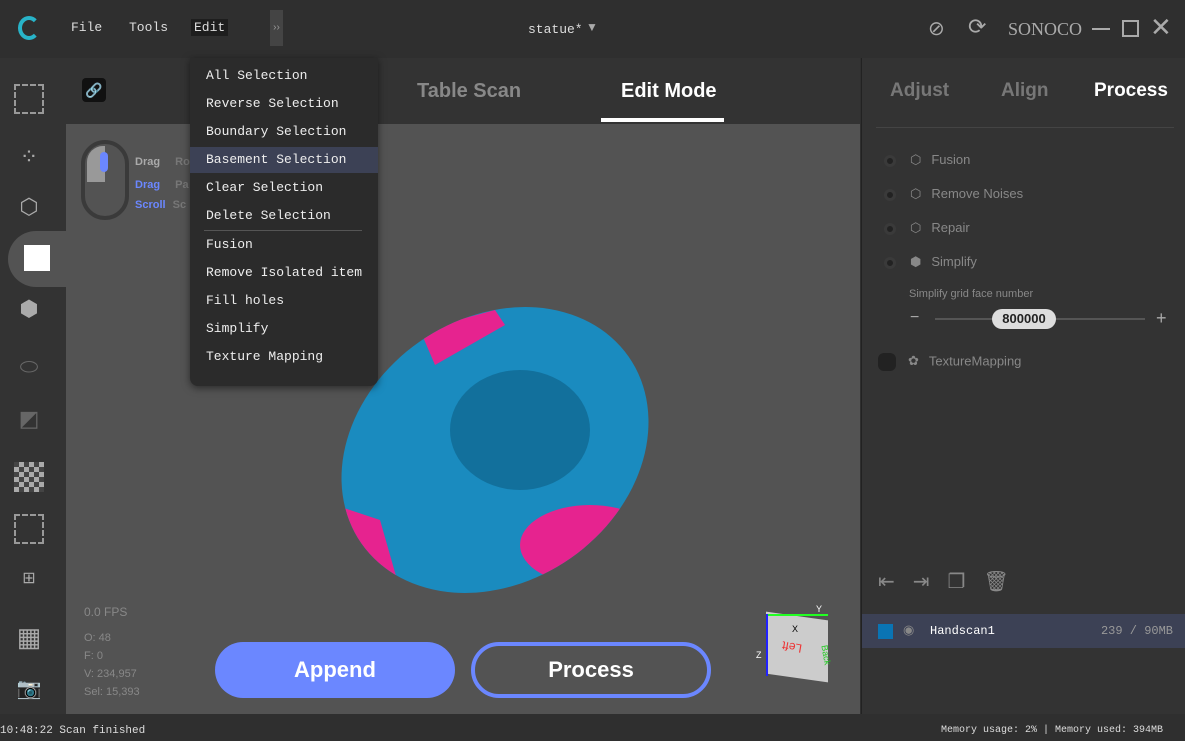 The width and height of the screenshot is (1185, 741). I want to click on menu-item-delete-selection: Delete Selection, so click(284, 216).